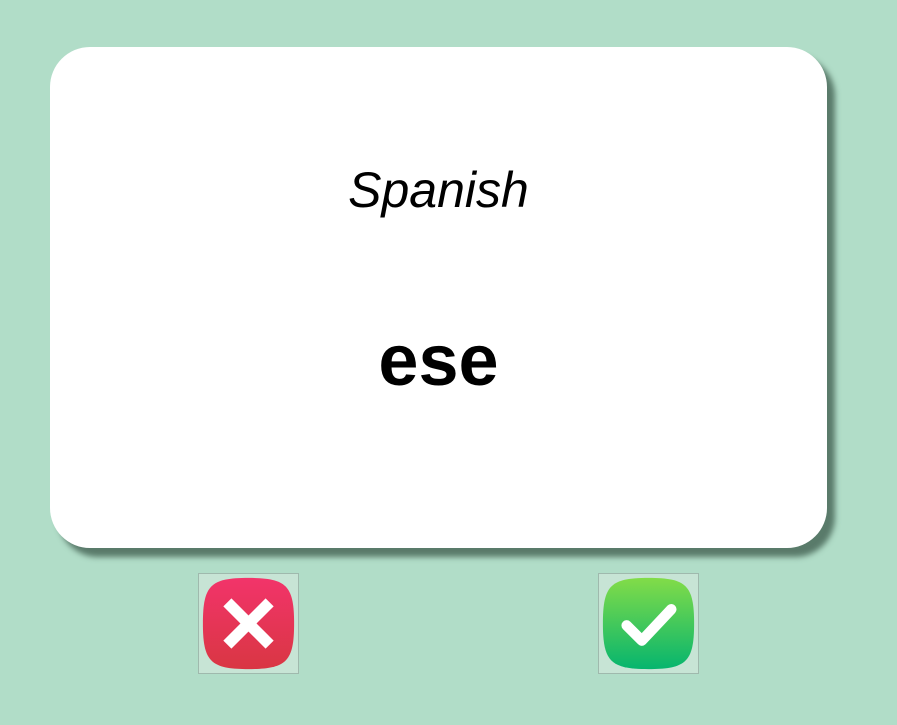 The height and width of the screenshot is (725, 897). I want to click on card-language-label: Spanish, so click(438, 190).